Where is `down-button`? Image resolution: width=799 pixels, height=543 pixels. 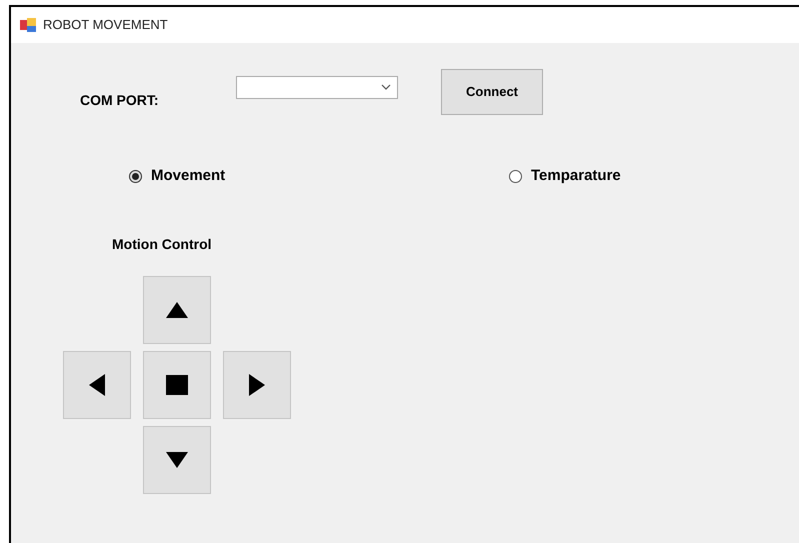 down-button is located at coordinates (177, 460).